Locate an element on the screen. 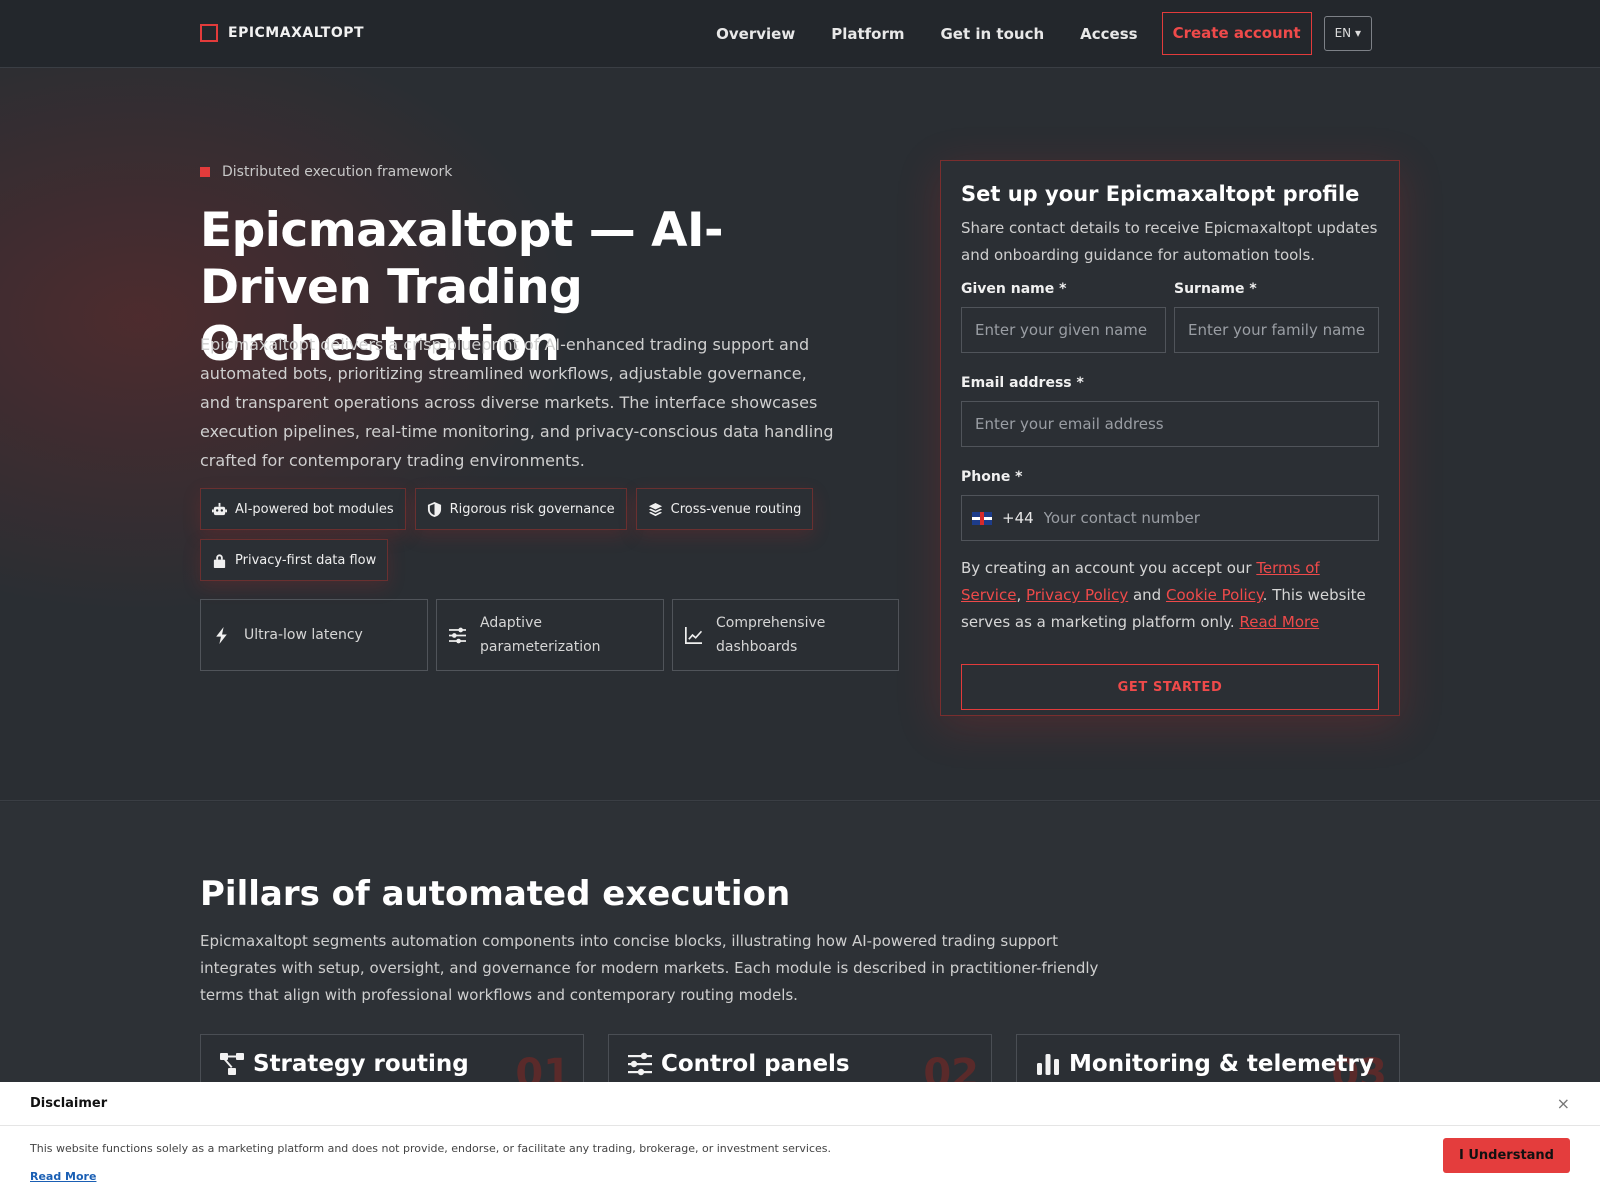  email-group: Email address * is located at coordinates (1170, 411).